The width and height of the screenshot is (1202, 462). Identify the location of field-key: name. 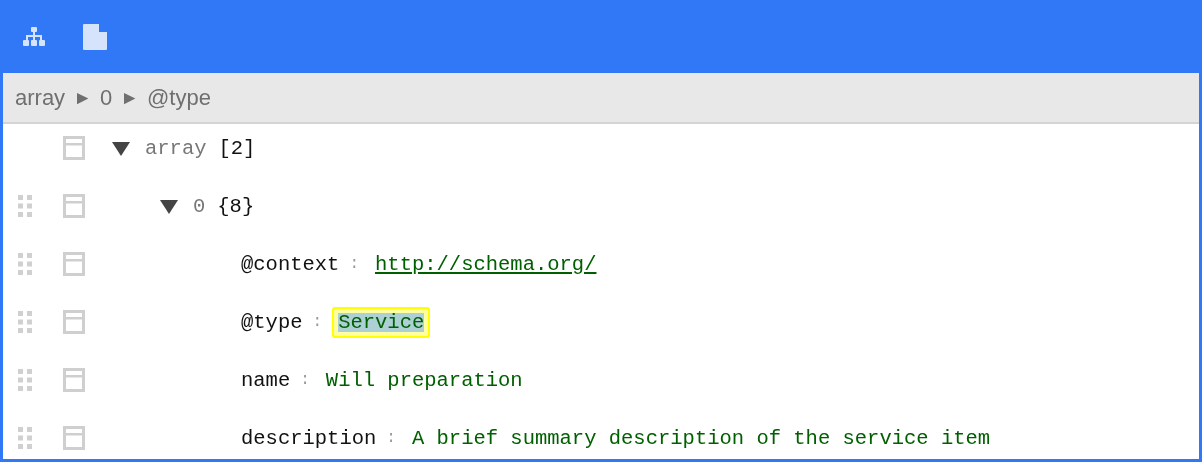
(266, 380).